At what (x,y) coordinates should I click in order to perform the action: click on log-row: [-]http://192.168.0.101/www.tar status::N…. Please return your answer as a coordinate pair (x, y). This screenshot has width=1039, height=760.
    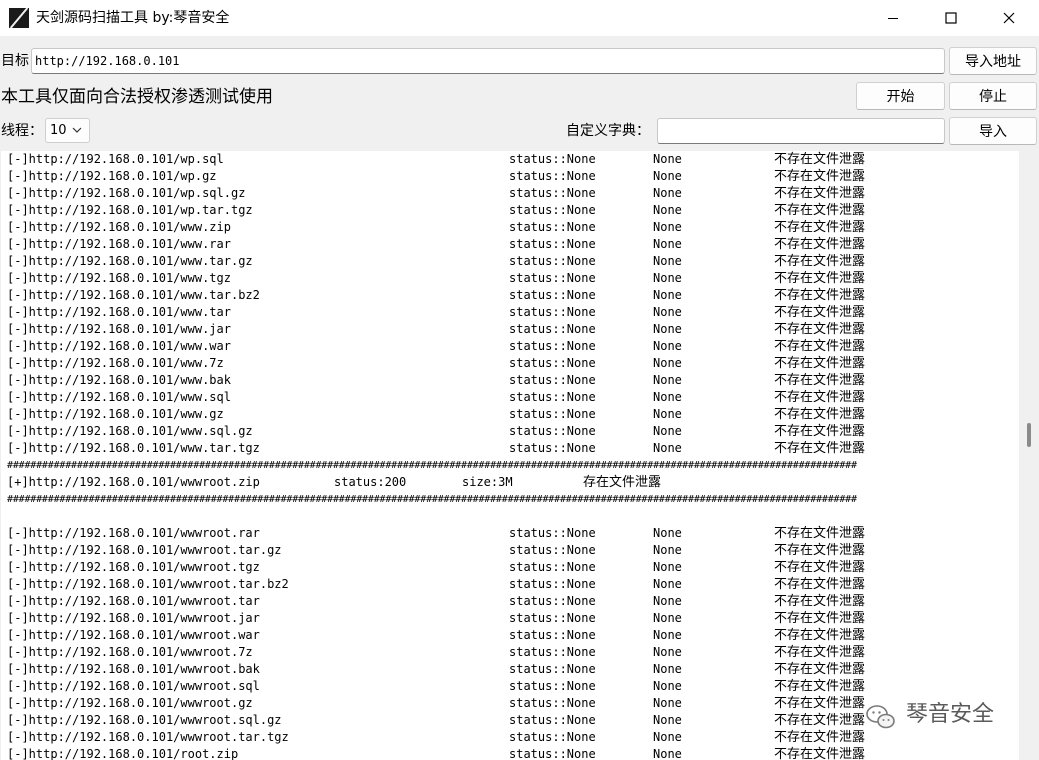
    Looking at the image, I should click on (510, 312).